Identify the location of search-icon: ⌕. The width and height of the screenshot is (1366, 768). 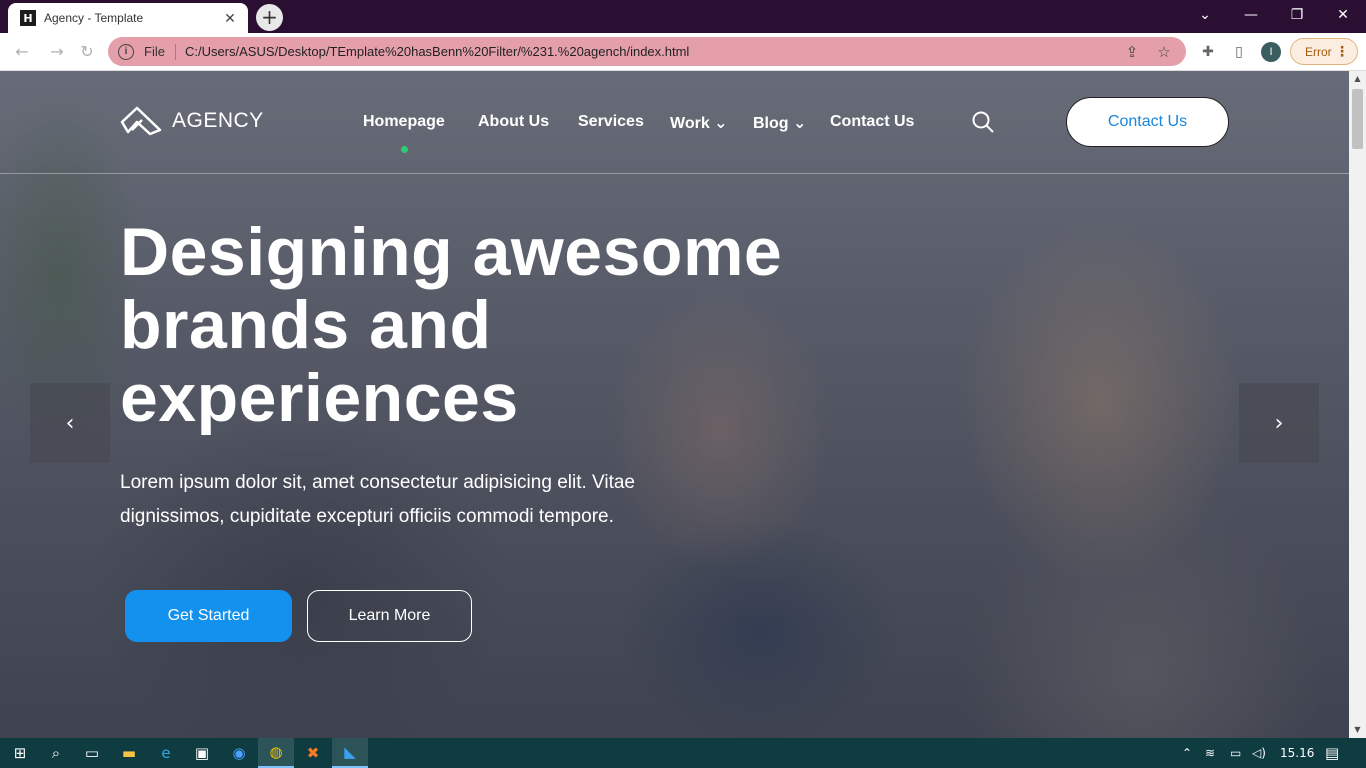
(56, 753).